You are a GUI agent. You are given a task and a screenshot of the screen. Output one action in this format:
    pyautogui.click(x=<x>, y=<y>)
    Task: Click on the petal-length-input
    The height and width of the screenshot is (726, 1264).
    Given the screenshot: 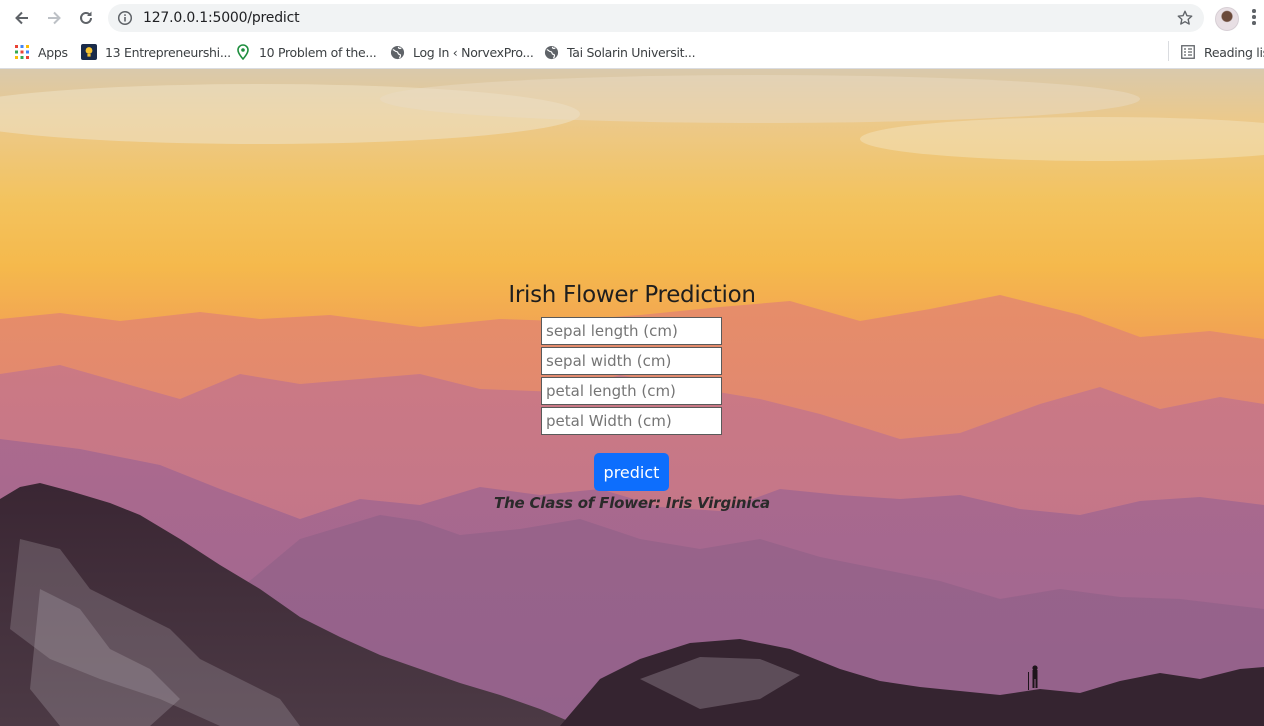 What is the action you would take?
    pyautogui.click(x=631, y=391)
    